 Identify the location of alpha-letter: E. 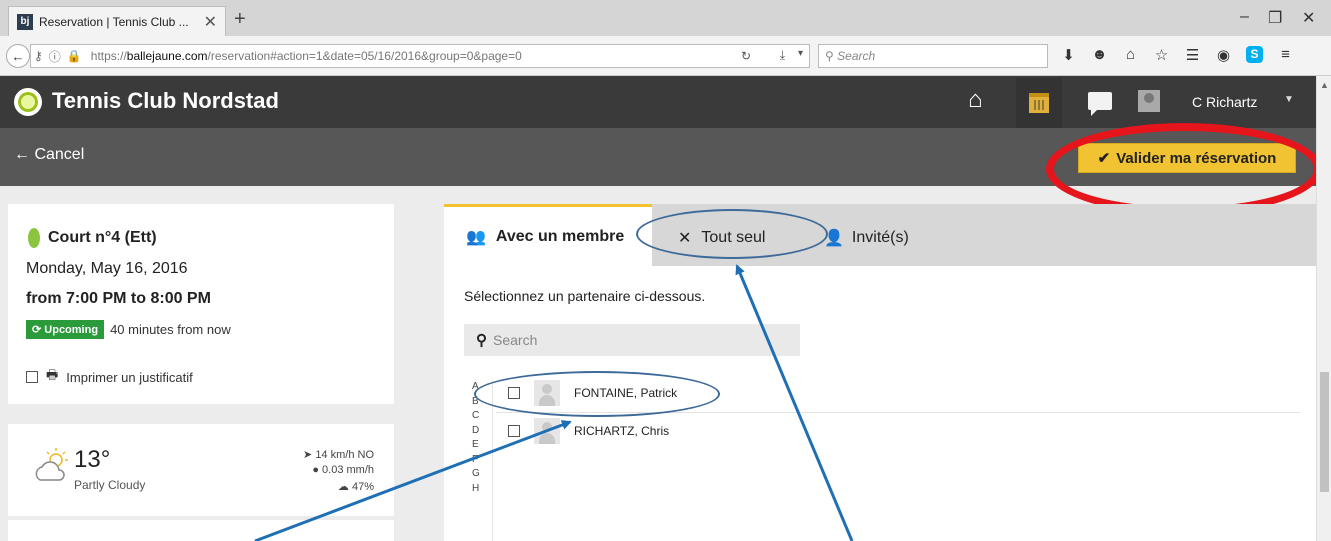
(482, 445).